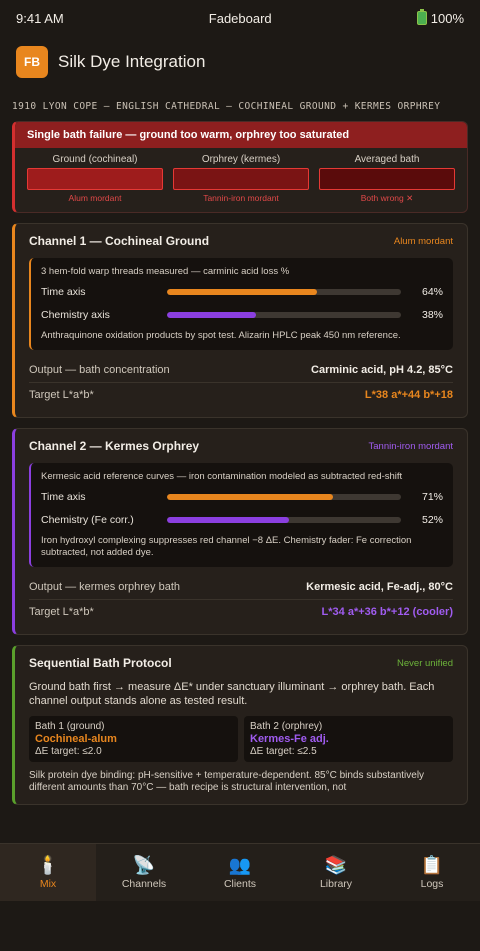 Image resolution: width=480 pixels, height=951 pixels. What do you see at coordinates (241, 159) in the screenshot?
I see `swatch-label: Orphrey (kermes)` at bounding box center [241, 159].